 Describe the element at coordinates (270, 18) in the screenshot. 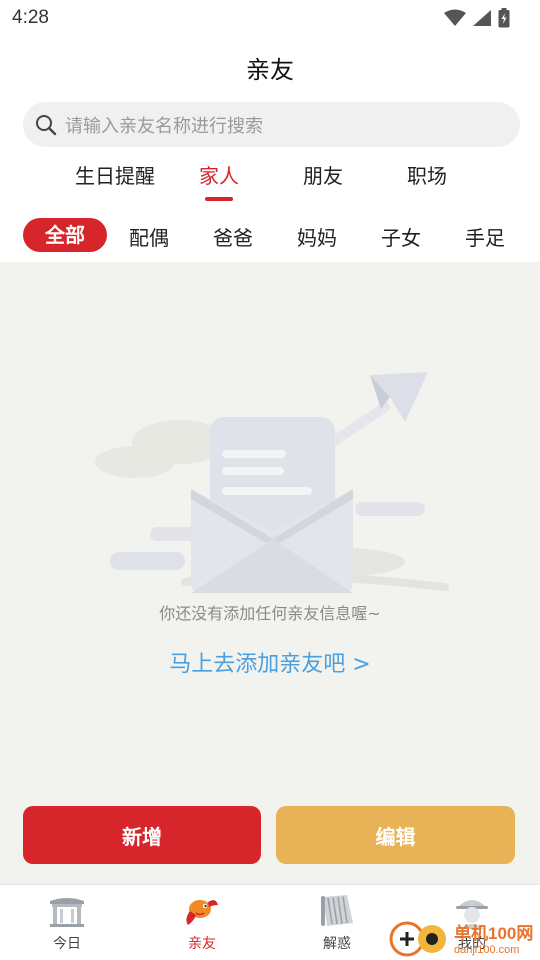

I see `status-bar: 4:28` at that location.